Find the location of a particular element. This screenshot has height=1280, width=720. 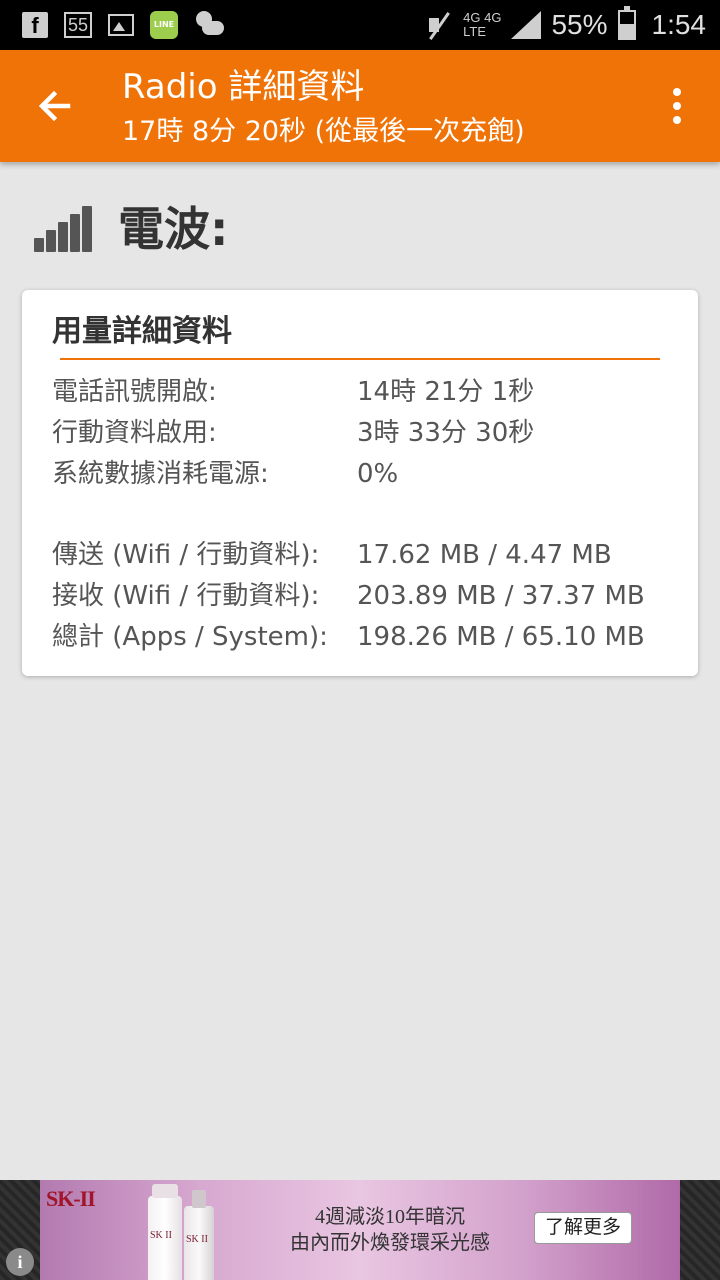

usage-row: 接收 (Wifi / 行動資料): 203.89 MB / 37.37 MB is located at coordinates (372, 596).